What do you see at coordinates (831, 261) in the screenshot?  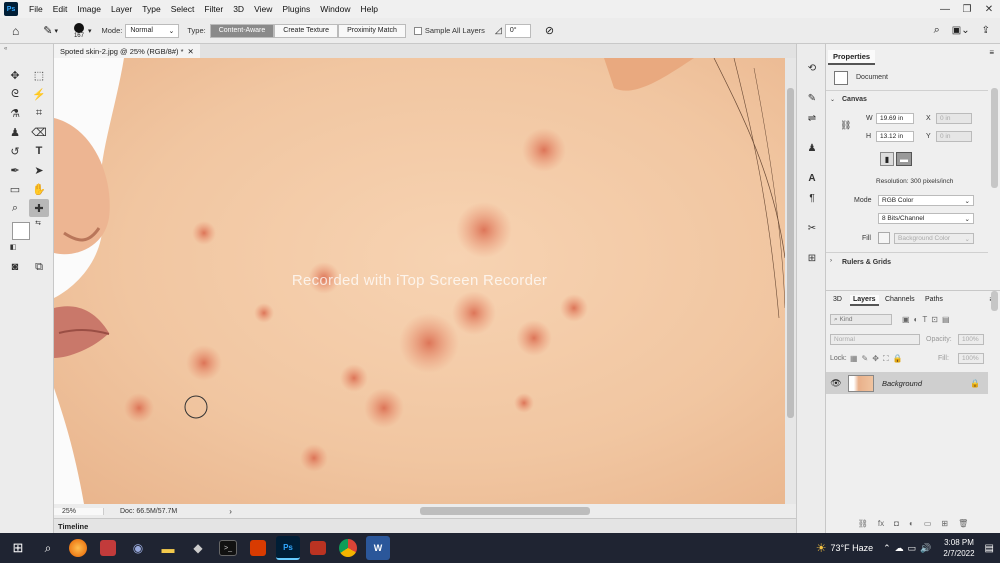 I see `rulers-expand-icon: ›` at bounding box center [831, 261].